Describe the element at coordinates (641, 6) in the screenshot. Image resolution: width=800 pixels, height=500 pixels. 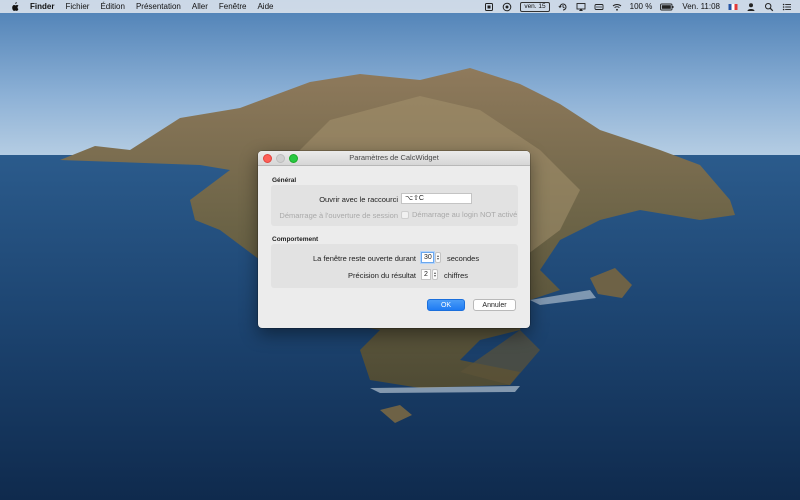
I see `battery-percent: 100 %` at that location.